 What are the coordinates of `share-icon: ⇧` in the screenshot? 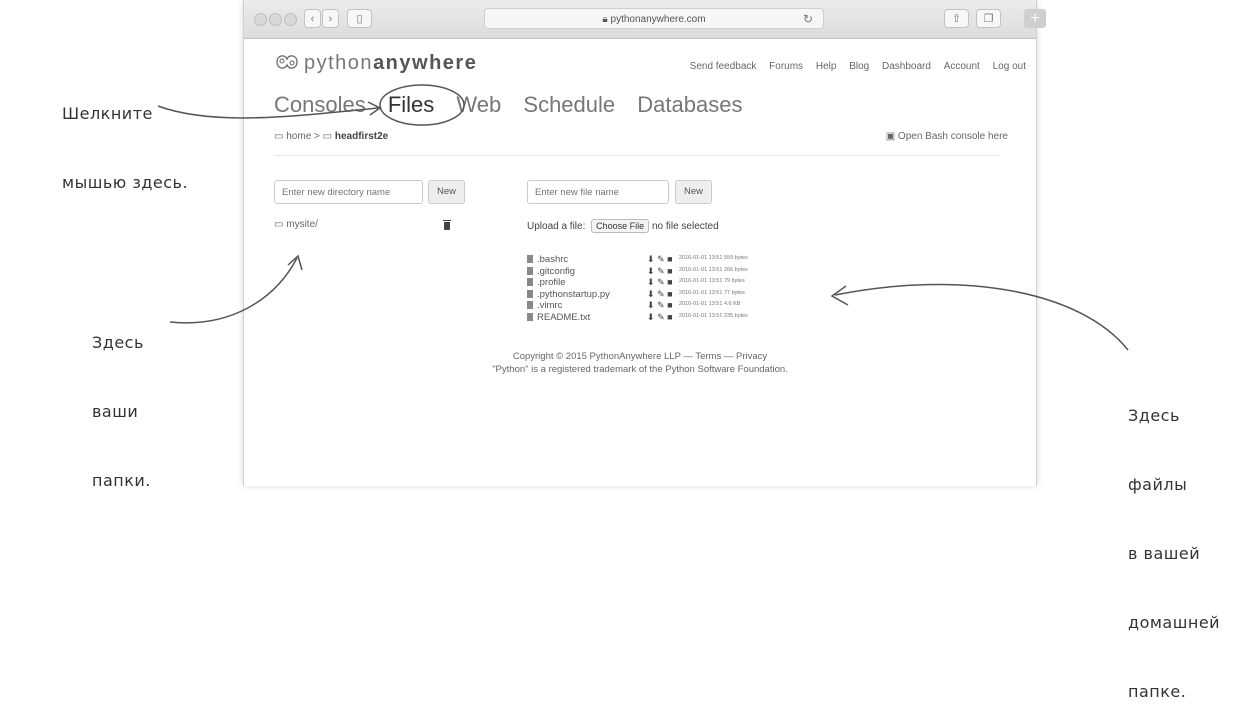 It's located at (956, 19).